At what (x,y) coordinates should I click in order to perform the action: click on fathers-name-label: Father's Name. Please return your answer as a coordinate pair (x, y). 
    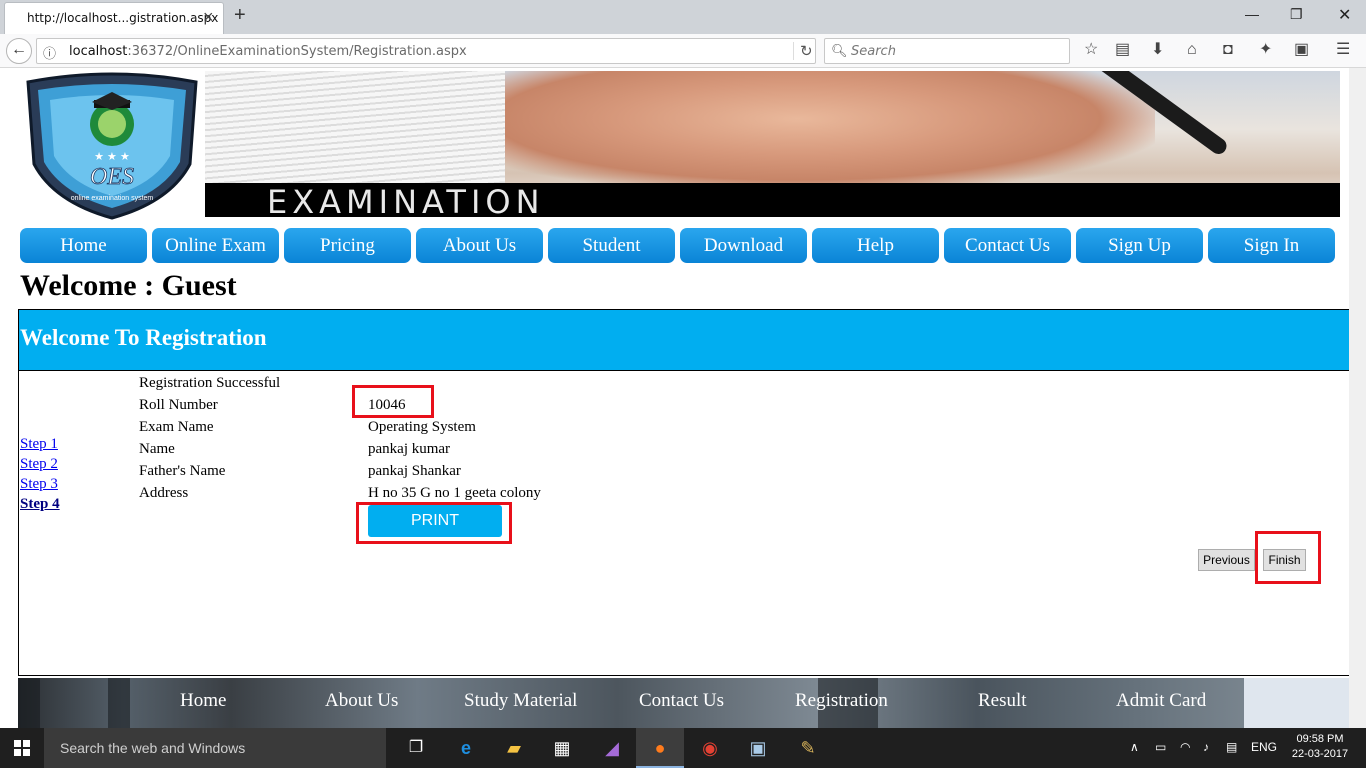
    Looking at the image, I should click on (182, 471).